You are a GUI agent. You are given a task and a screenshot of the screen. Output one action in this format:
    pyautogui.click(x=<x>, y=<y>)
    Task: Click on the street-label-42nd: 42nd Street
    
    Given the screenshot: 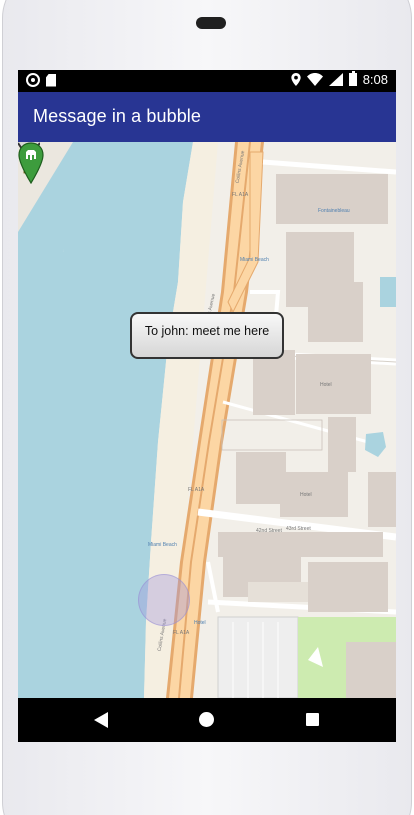 What is the action you would take?
    pyautogui.click(x=269, y=531)
    